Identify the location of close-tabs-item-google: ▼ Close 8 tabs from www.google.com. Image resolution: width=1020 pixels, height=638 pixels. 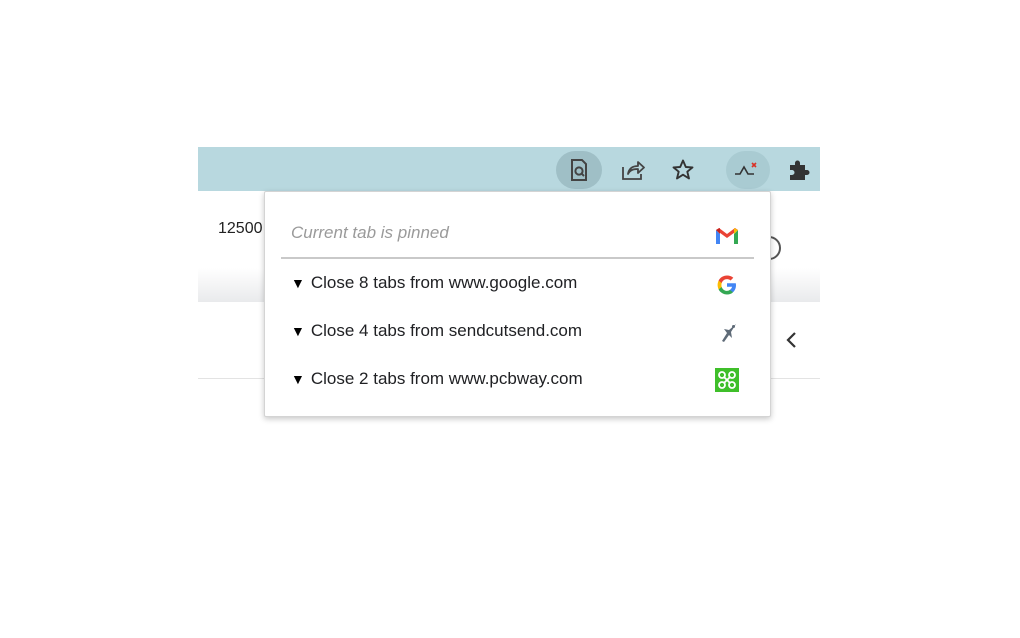
(434, 283).